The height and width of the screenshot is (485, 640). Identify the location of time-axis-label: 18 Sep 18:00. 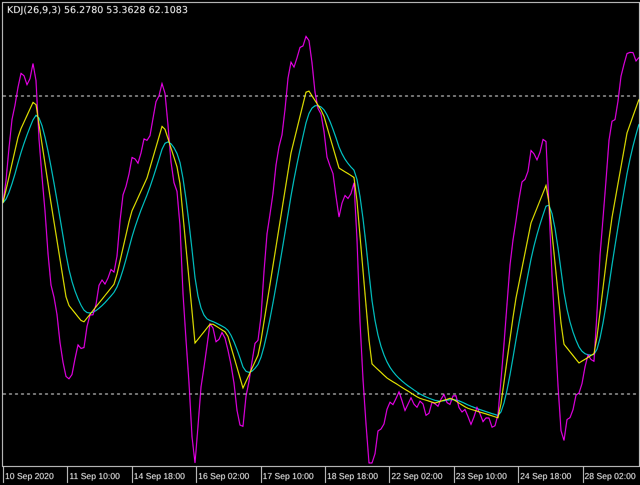
(357, 475).